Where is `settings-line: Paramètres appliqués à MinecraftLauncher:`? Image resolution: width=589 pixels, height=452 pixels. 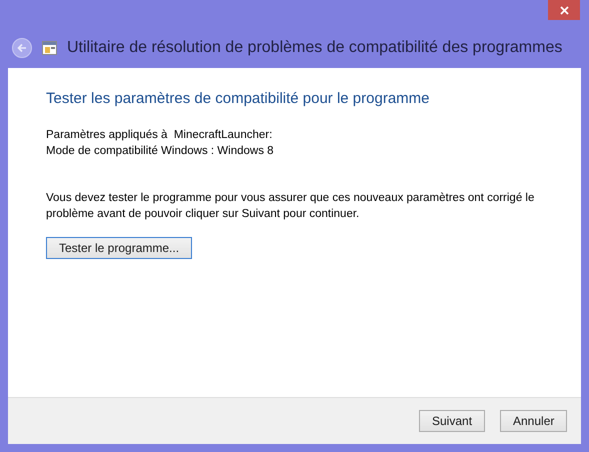 settings-line: Paramètres appliqués à MinecraftLauncher: is located at coordinates (160, 135).